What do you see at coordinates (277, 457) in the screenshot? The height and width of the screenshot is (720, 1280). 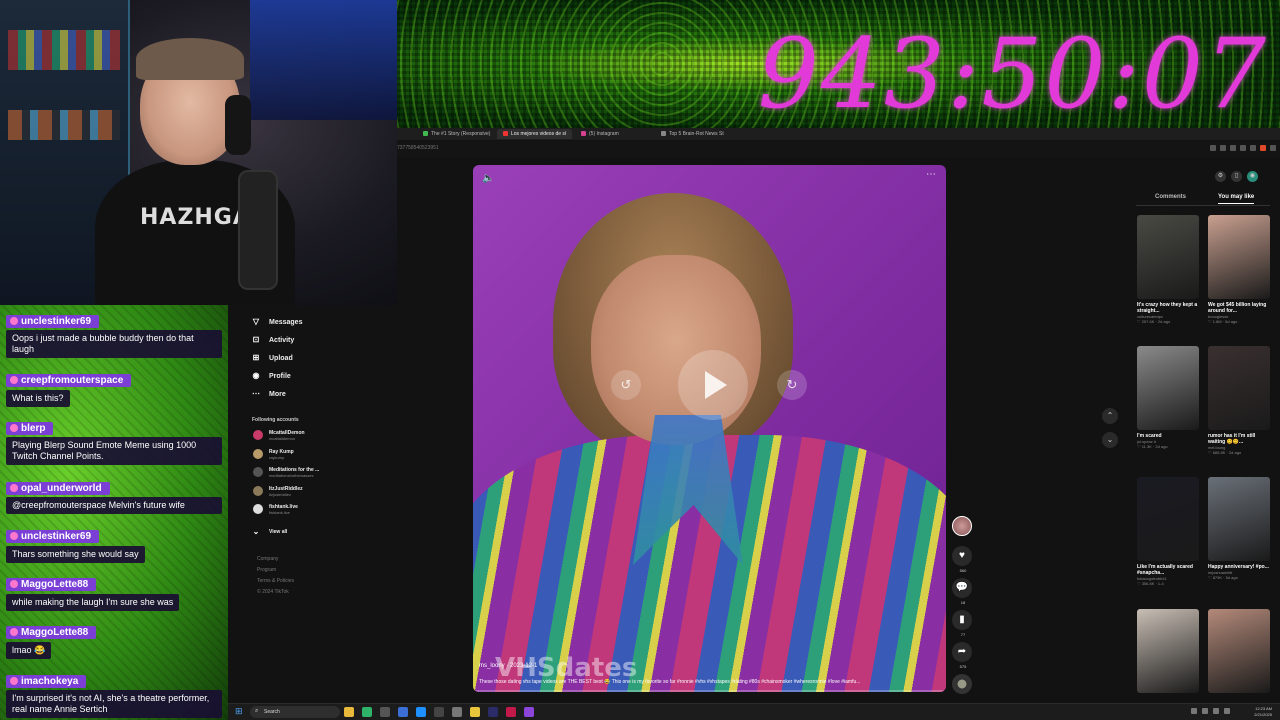 I see `following-account-handle: raykump` at bounding box center [277, 457].